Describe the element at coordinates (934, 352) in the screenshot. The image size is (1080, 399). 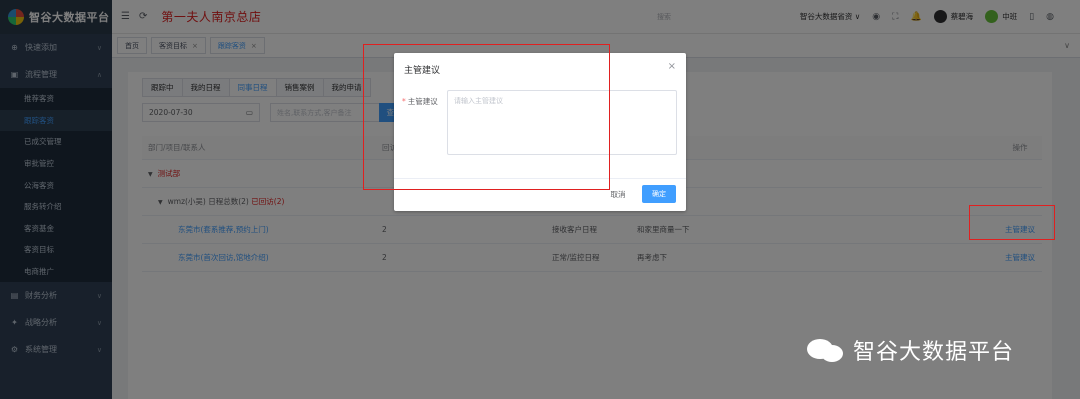
I see `watermark-text: 智谷大数据平台` at that location.